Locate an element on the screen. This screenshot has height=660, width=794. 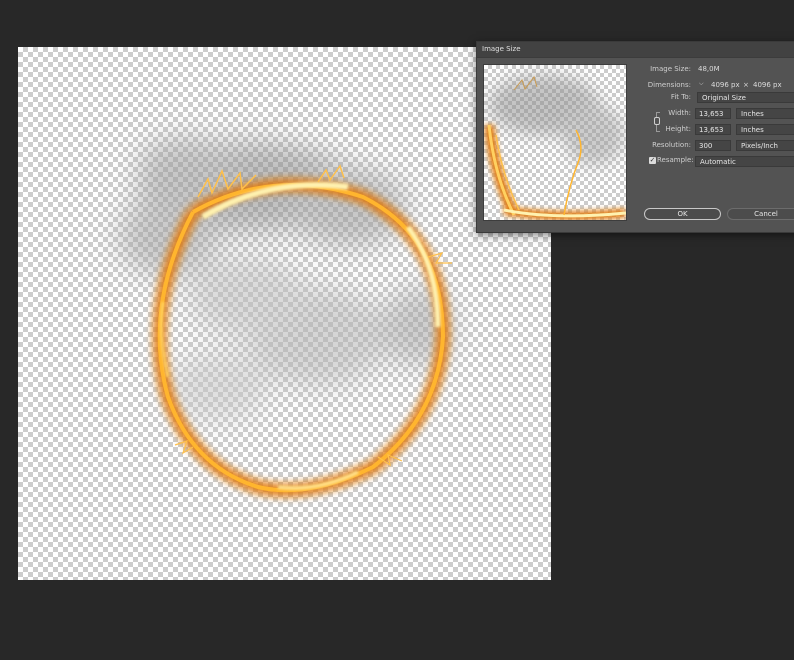
dimensions-chevron-icon: ⌵ is located at coordinates (701, 84).